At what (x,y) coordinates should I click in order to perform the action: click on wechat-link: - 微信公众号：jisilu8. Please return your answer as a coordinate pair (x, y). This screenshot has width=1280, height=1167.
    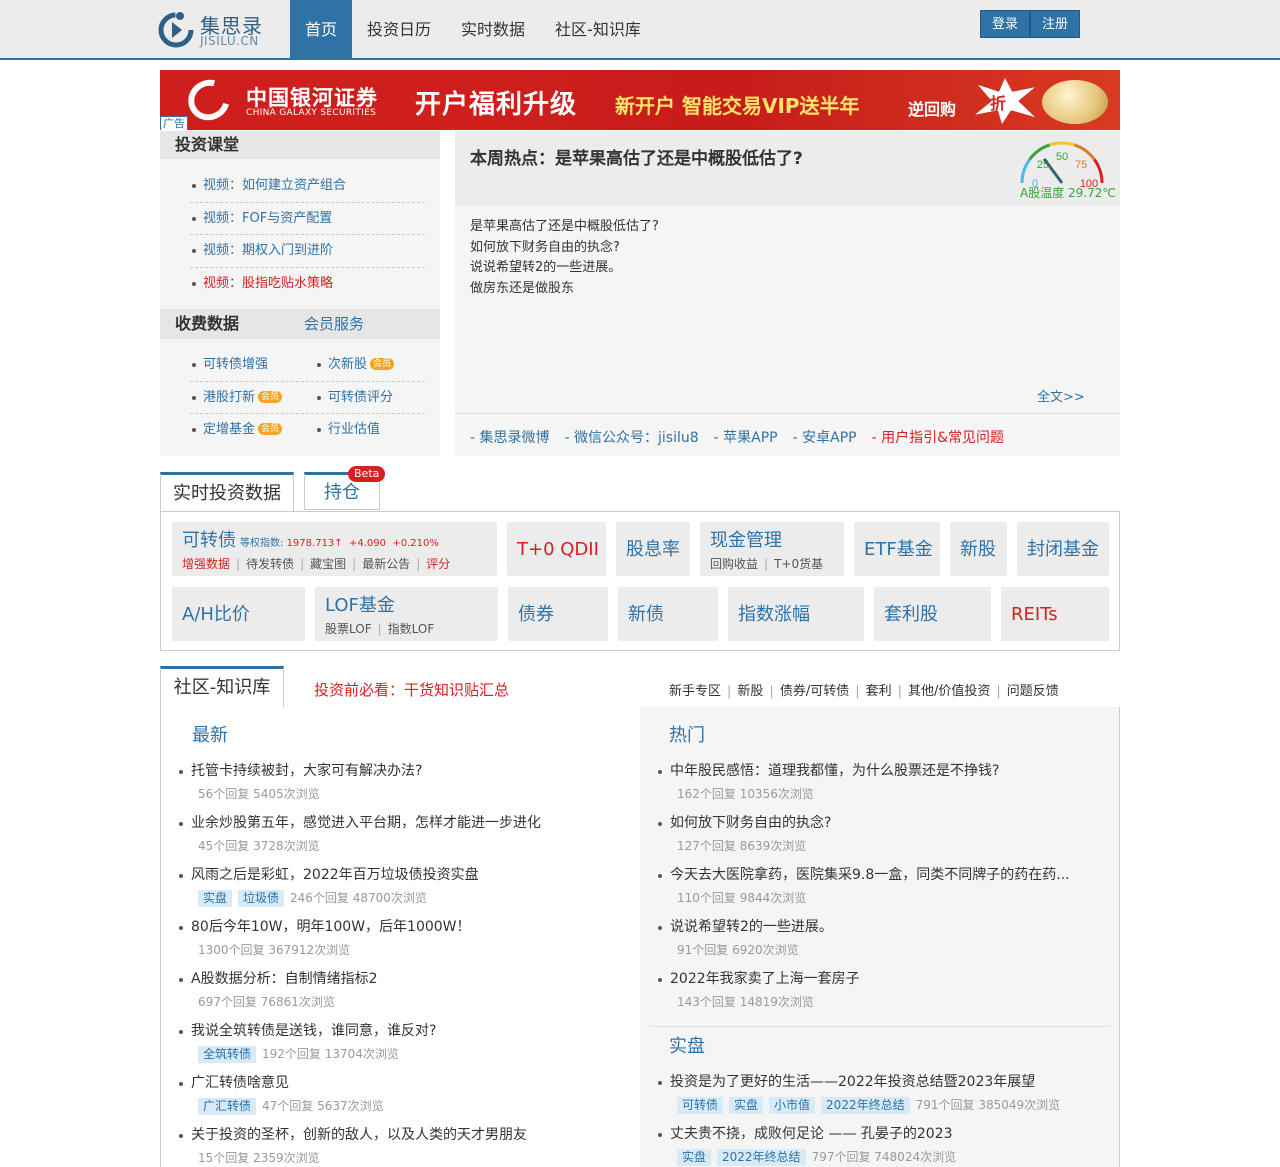
    Looking at the image, I should click on (632, 437).